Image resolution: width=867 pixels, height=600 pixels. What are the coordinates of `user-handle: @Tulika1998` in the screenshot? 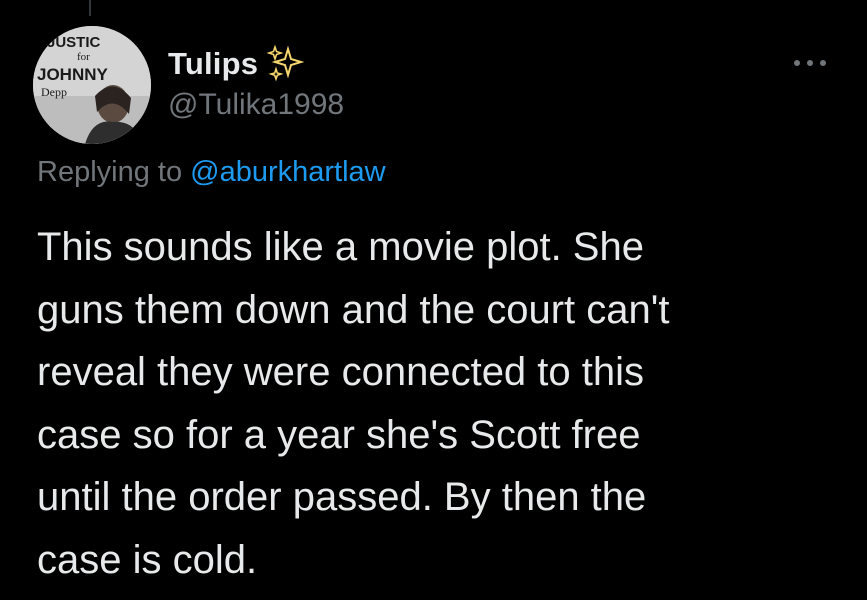 It's located at (256, 105).